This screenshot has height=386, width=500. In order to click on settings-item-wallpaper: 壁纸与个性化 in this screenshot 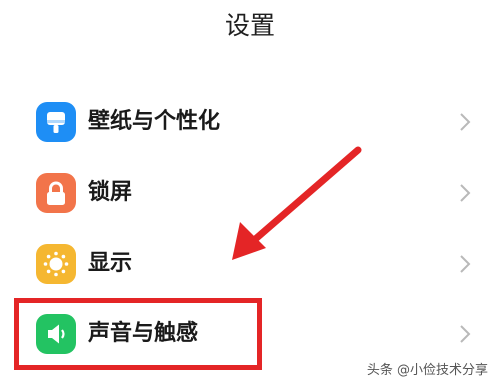, I will do `click(250, 122)`.